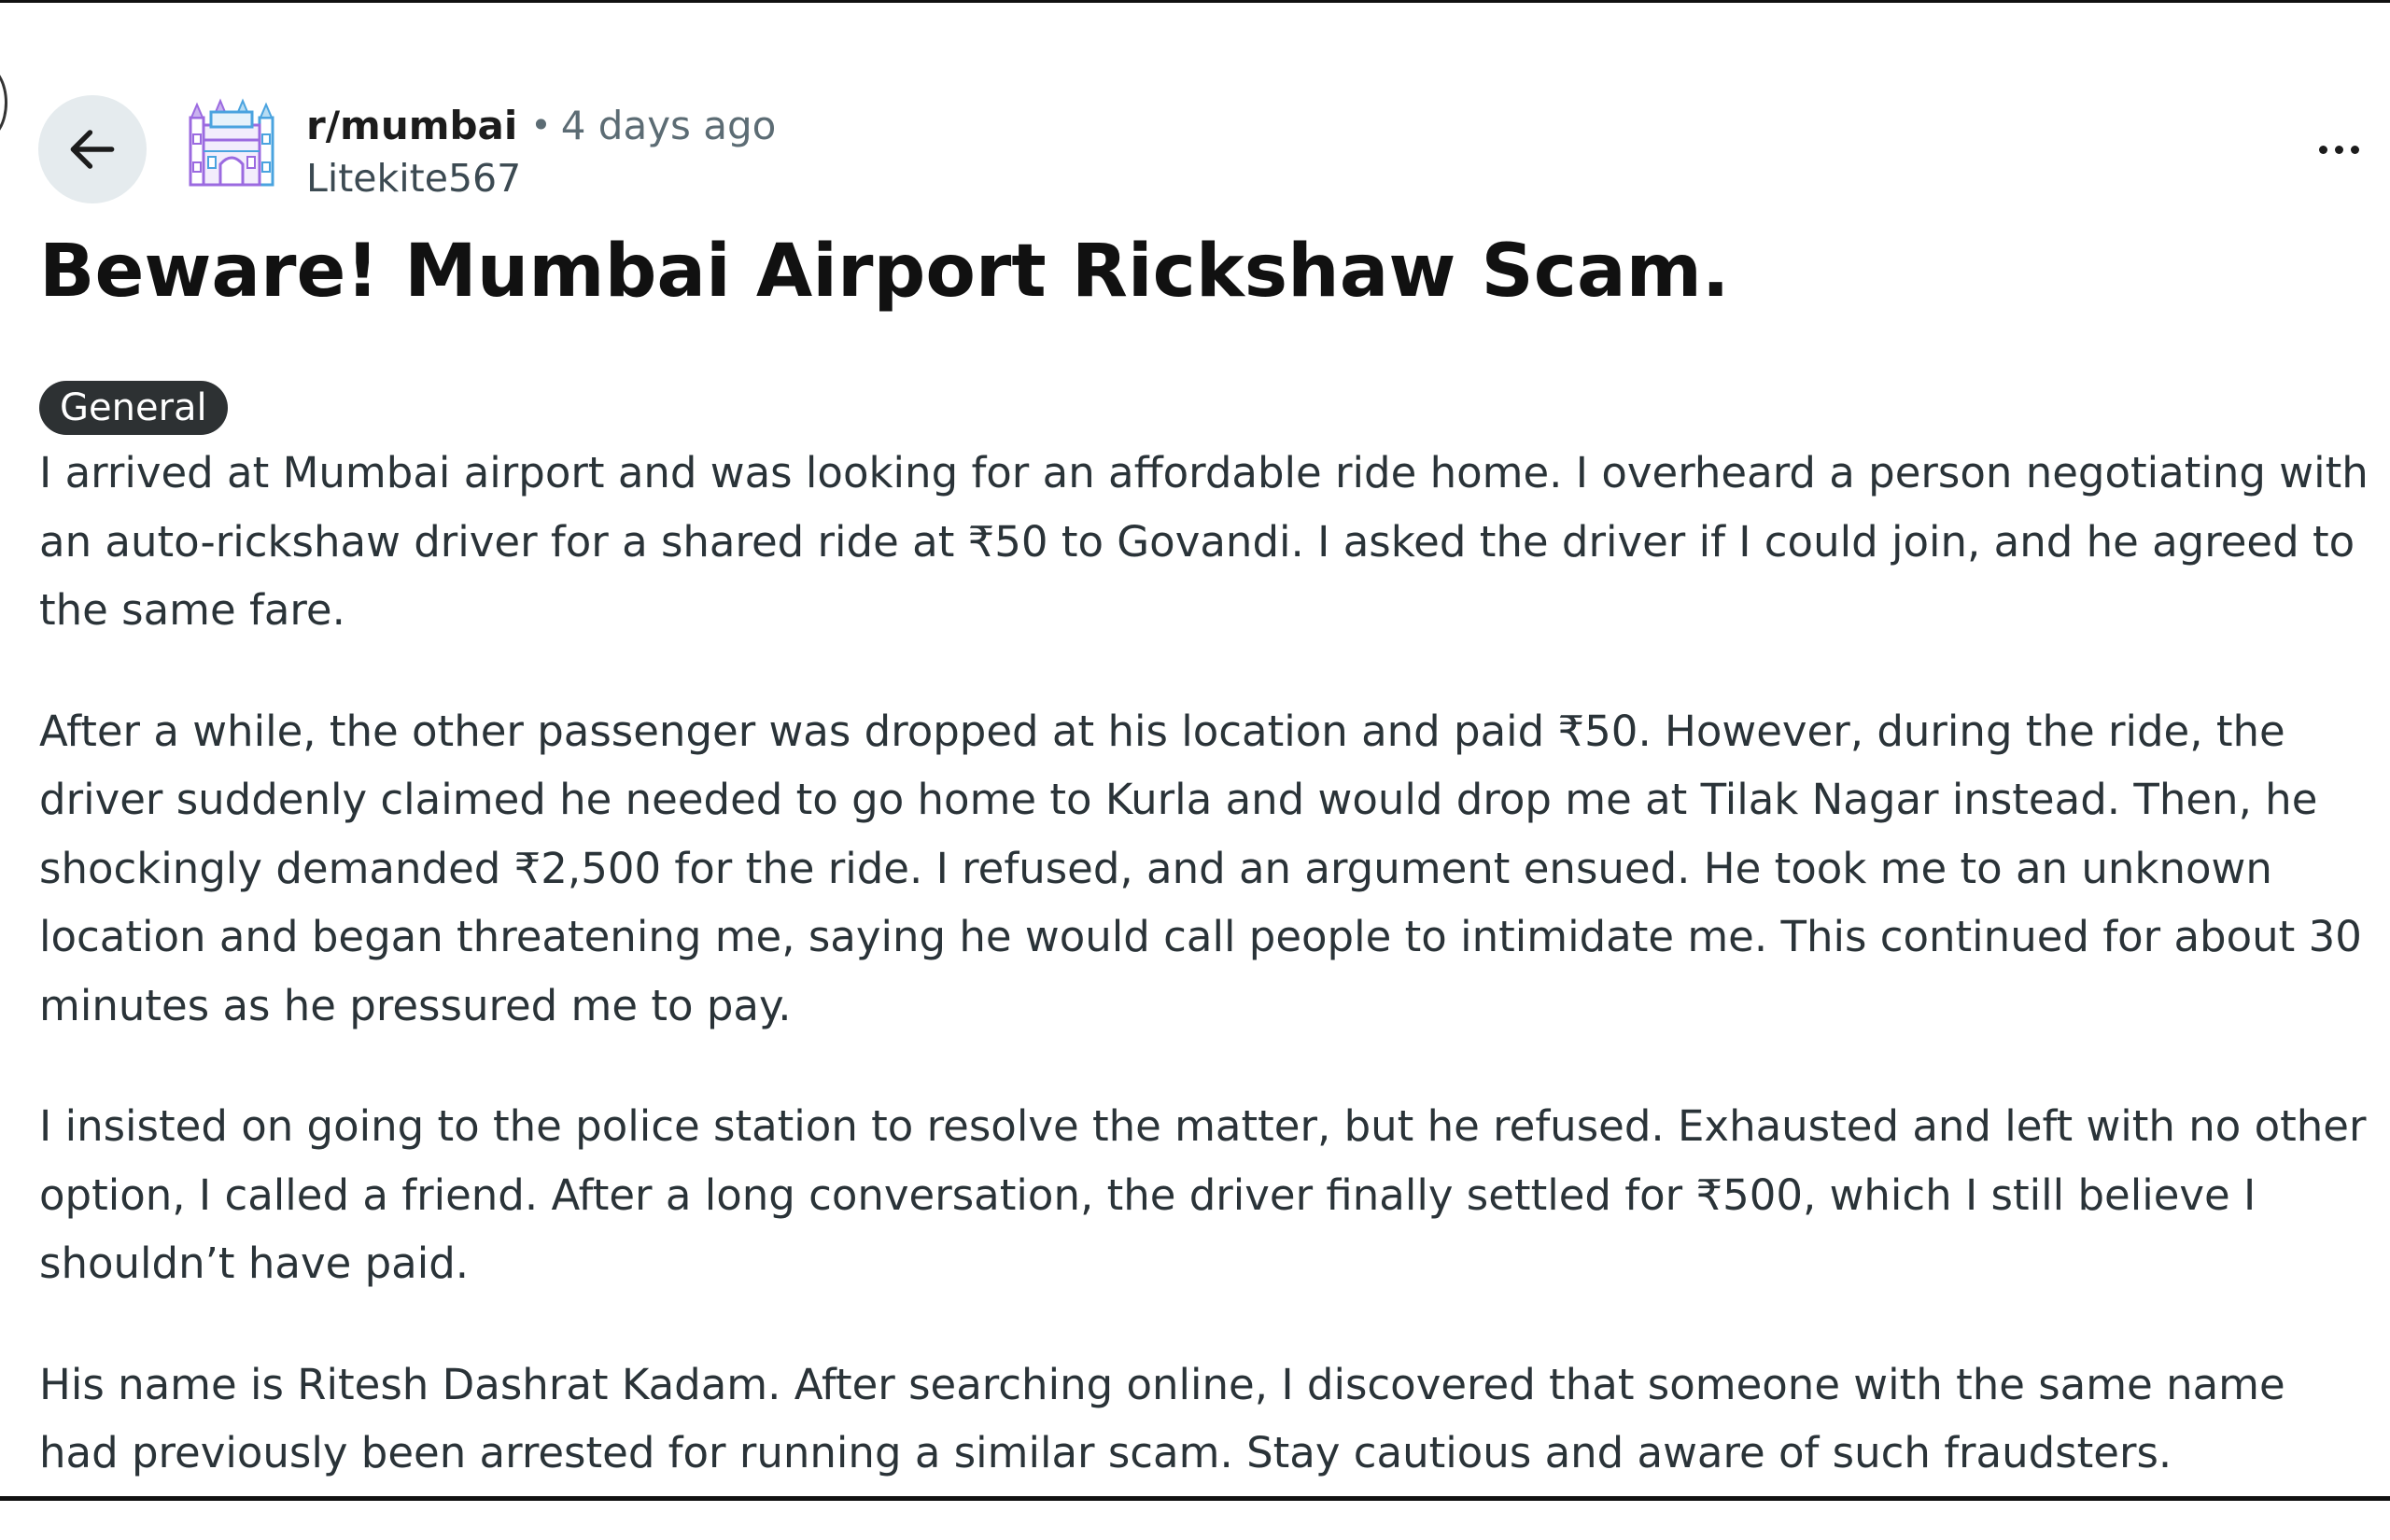 Image resolution: width=2390 pixels, height=1540 pixels. Describe the element at coordinates (1195, 1) in the screenshot. I see `top-border` at that location.